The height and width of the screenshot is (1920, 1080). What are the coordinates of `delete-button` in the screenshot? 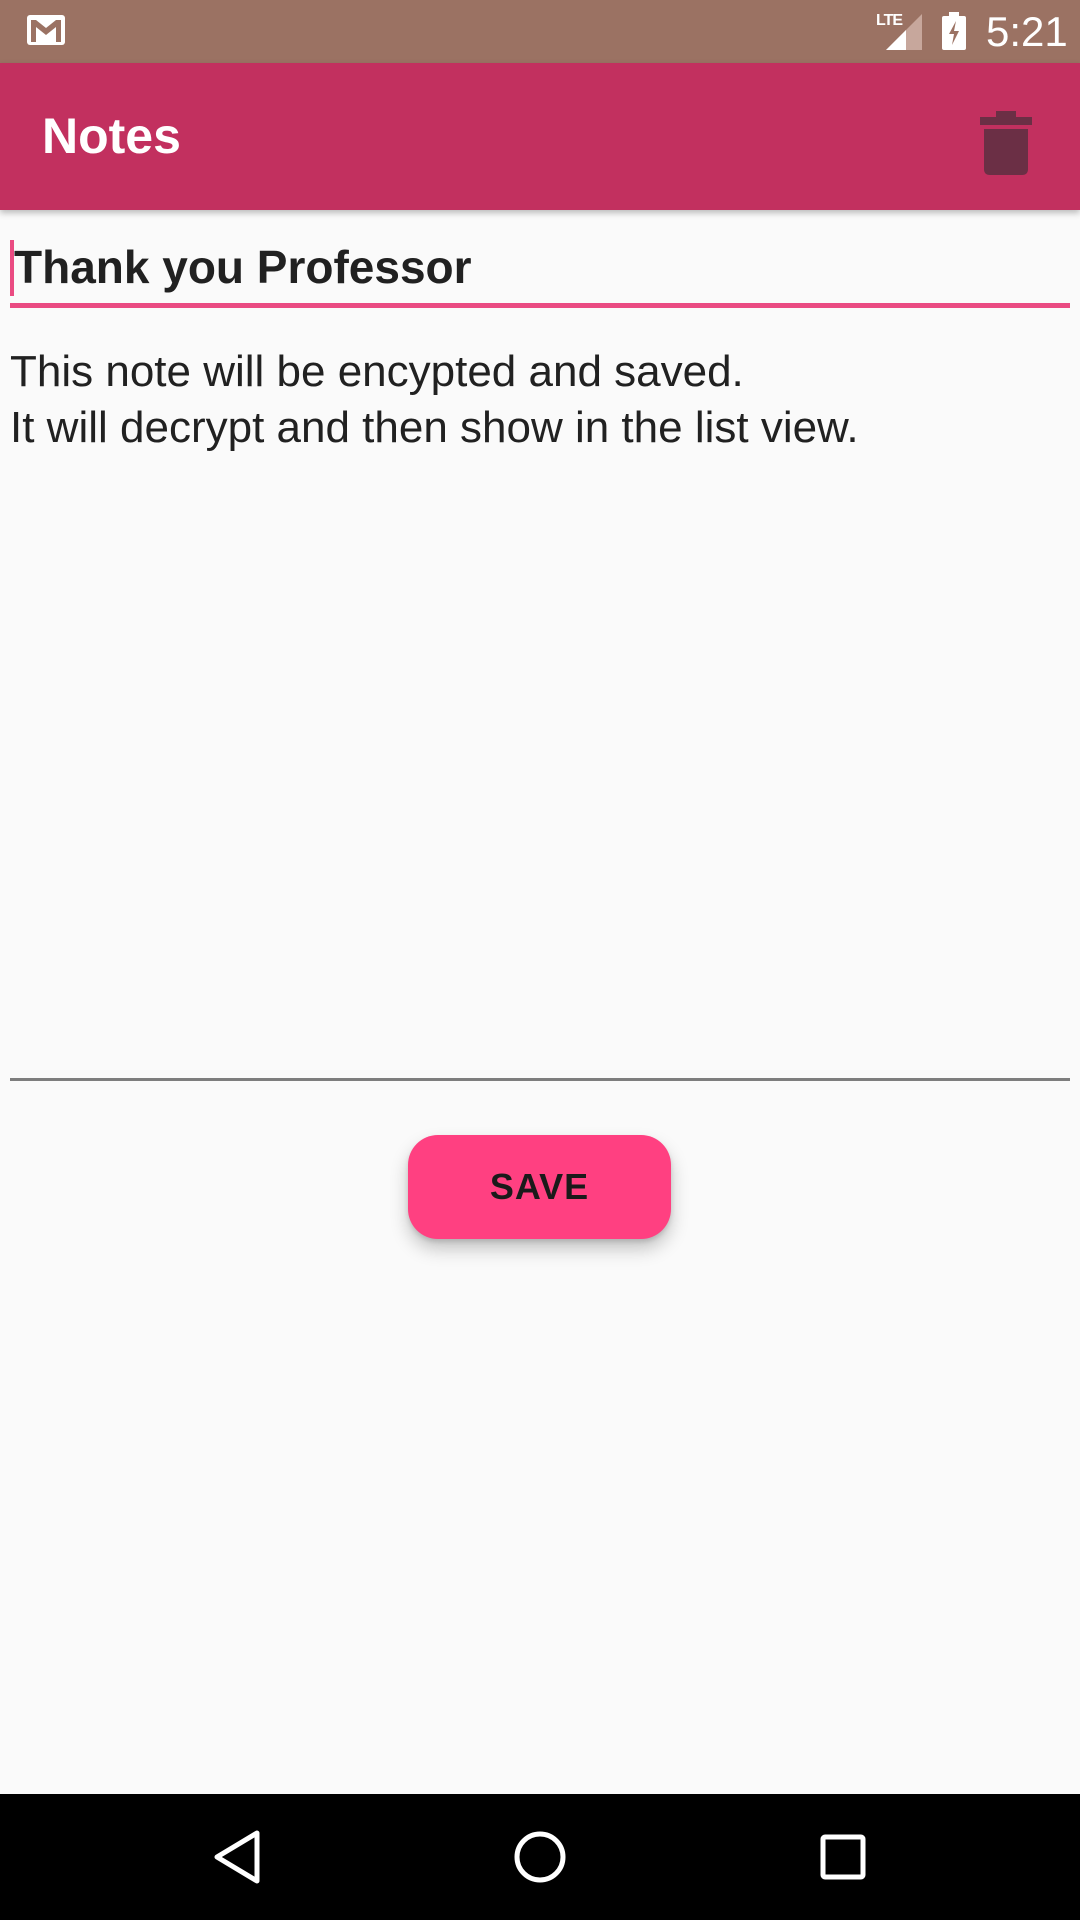 It's located at (1006, 143).